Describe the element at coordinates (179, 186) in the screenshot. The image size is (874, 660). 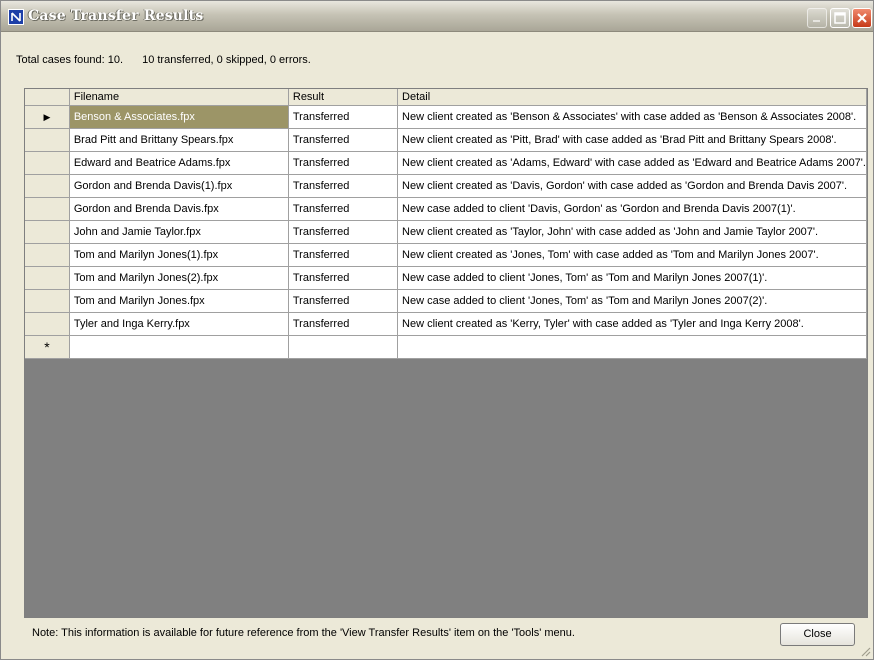
I see `filename-cell: Gordon and Brenda Davis(1).fpx` at that location.